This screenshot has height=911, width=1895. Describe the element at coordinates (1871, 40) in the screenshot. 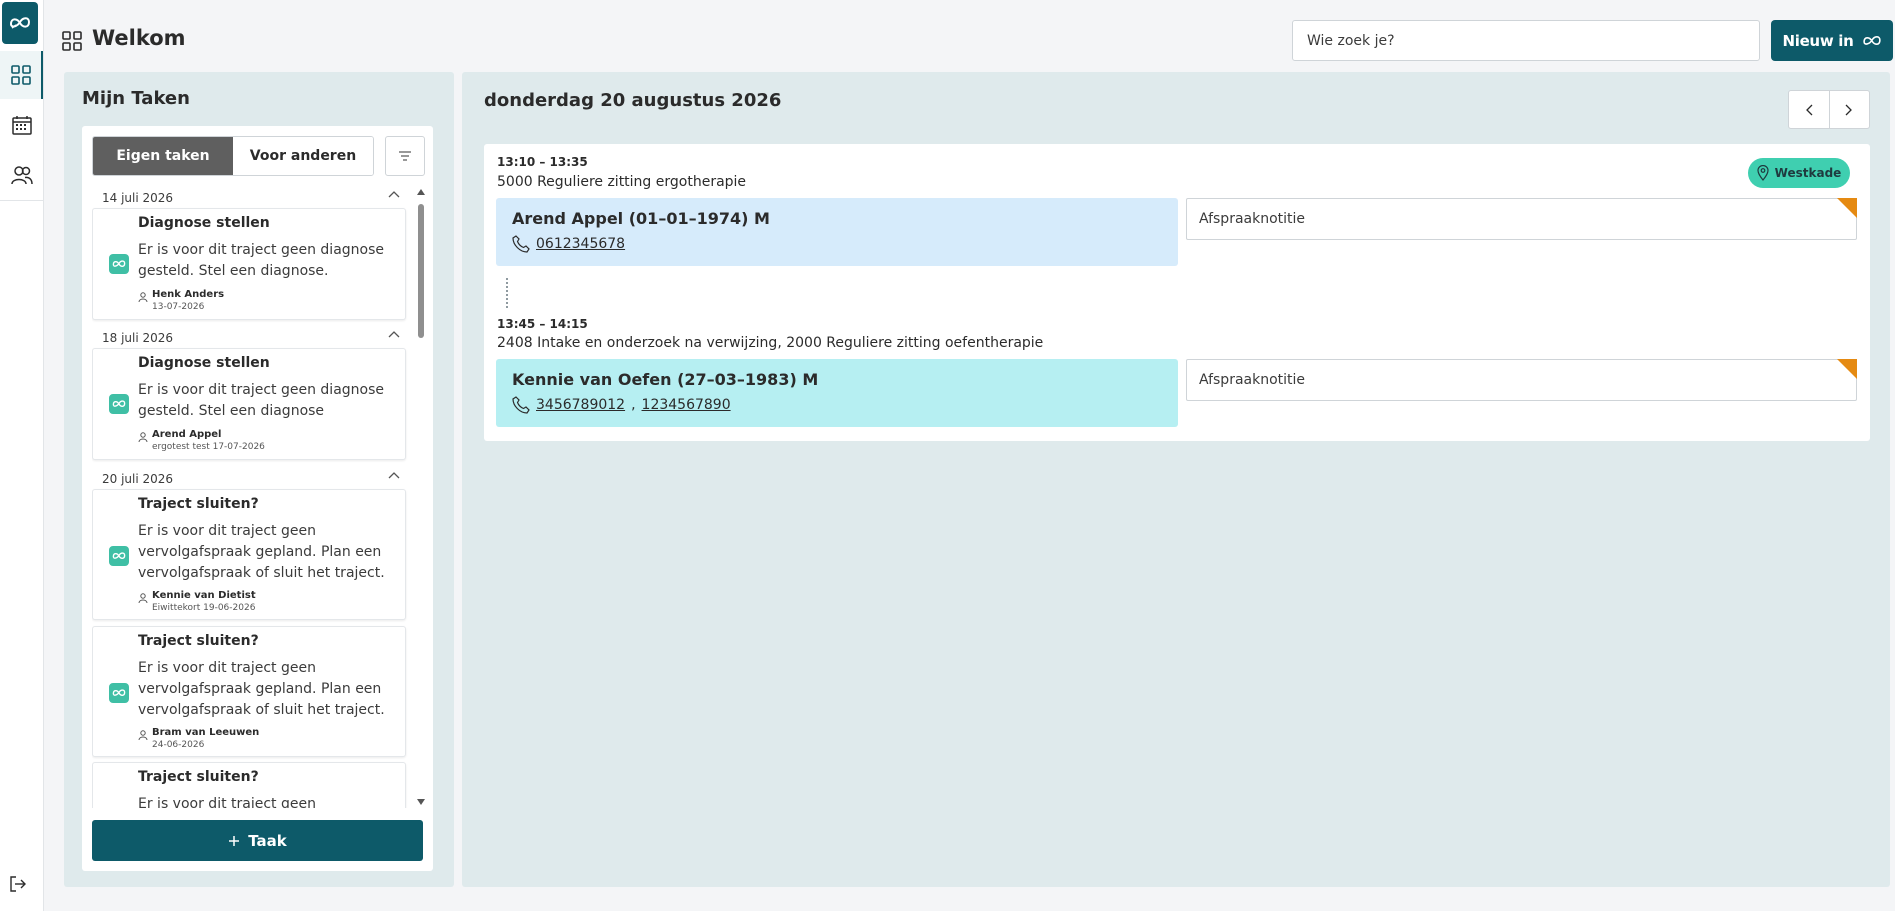

I see `brand-heart-icon` at that location.